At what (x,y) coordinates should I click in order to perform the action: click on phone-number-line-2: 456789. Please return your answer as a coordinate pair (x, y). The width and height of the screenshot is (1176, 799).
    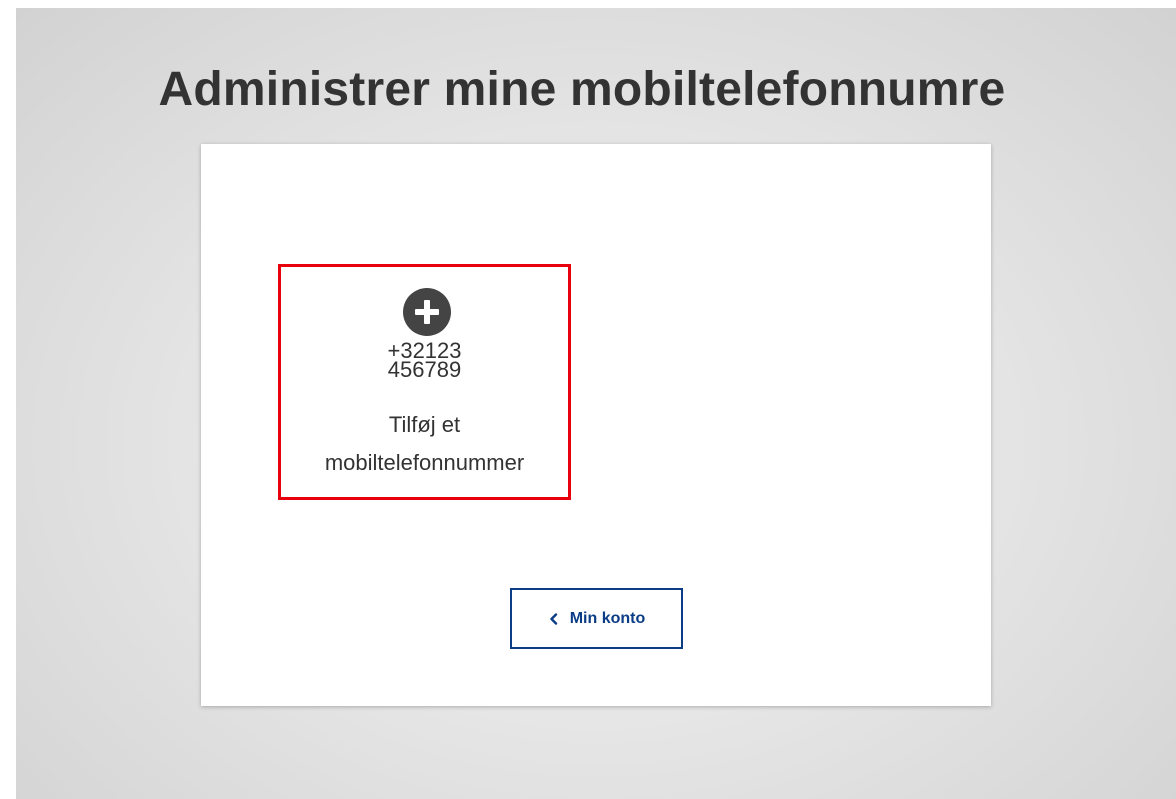
    Looking at the image, I should click on (424, 369).